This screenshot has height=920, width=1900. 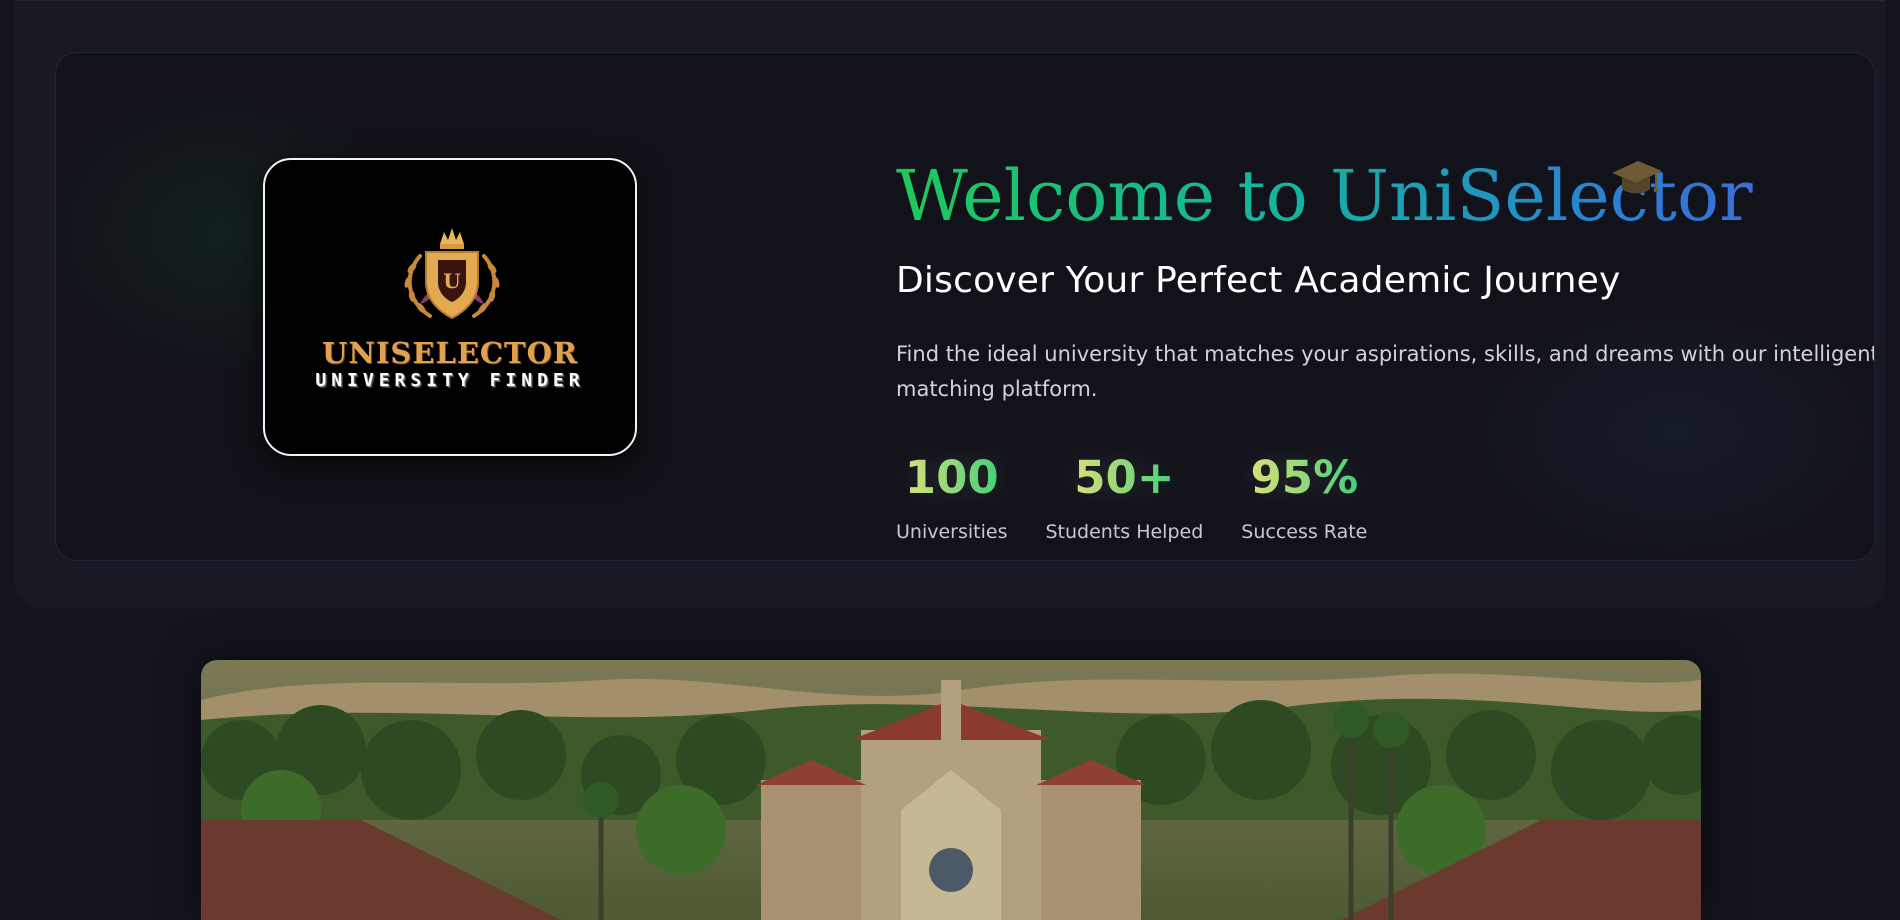 What do you see at coordinates (1304, 532) in the screenshot?
I see `stat-label: Success Rate` at bounding box center [1304, 532].